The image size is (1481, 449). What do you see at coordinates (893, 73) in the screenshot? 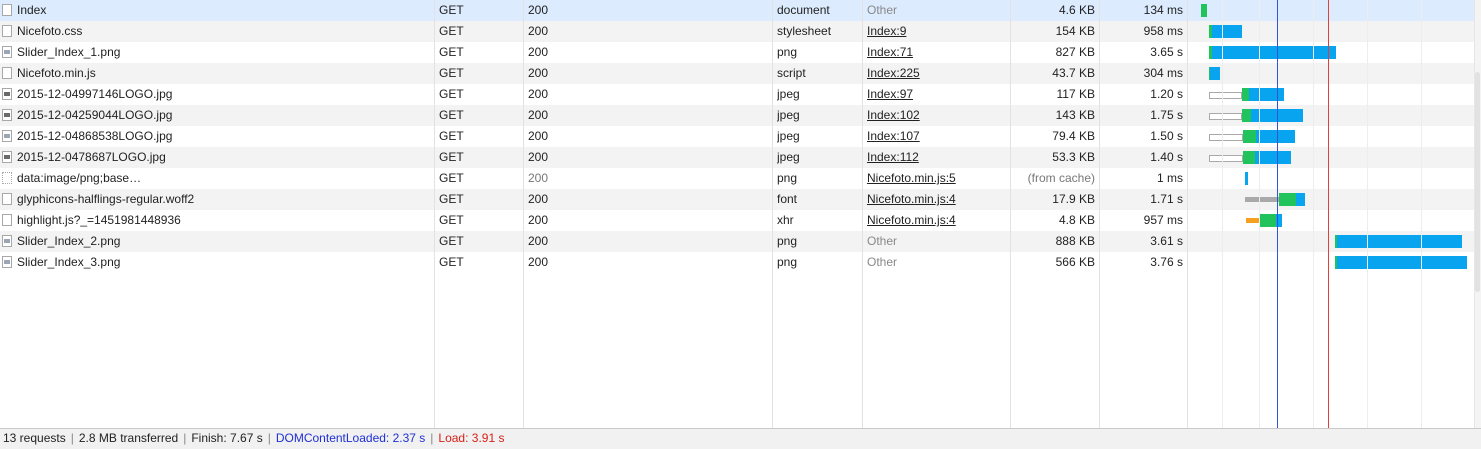
I see `initiator-link: Index:225` at bounding box center [893, 73].